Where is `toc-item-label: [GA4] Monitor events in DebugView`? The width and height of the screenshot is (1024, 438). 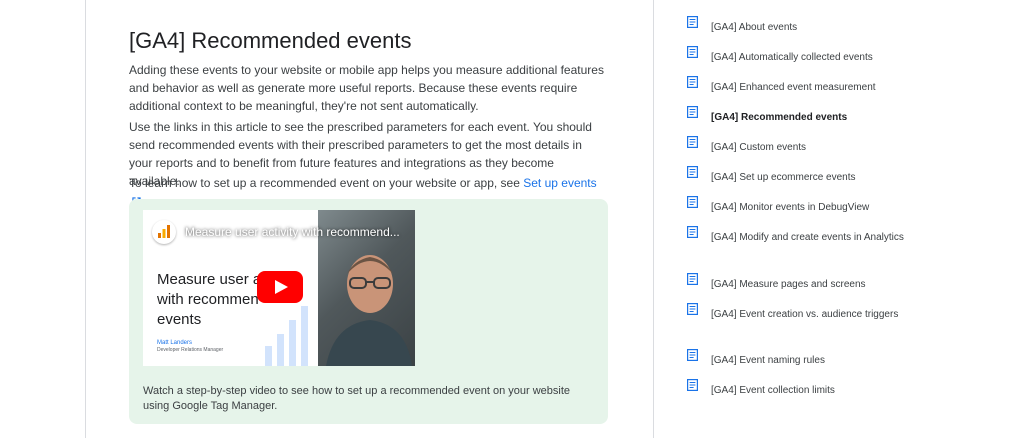
toc-item-label: [GA4] Monitor events in DebugView is located at coordinates (790, 207).